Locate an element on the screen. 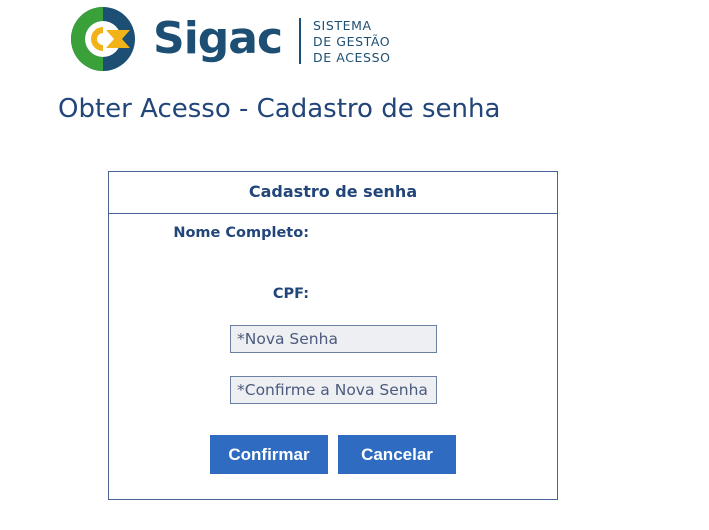  cancel-button: Cancelar is located at coordinates (397, 454).